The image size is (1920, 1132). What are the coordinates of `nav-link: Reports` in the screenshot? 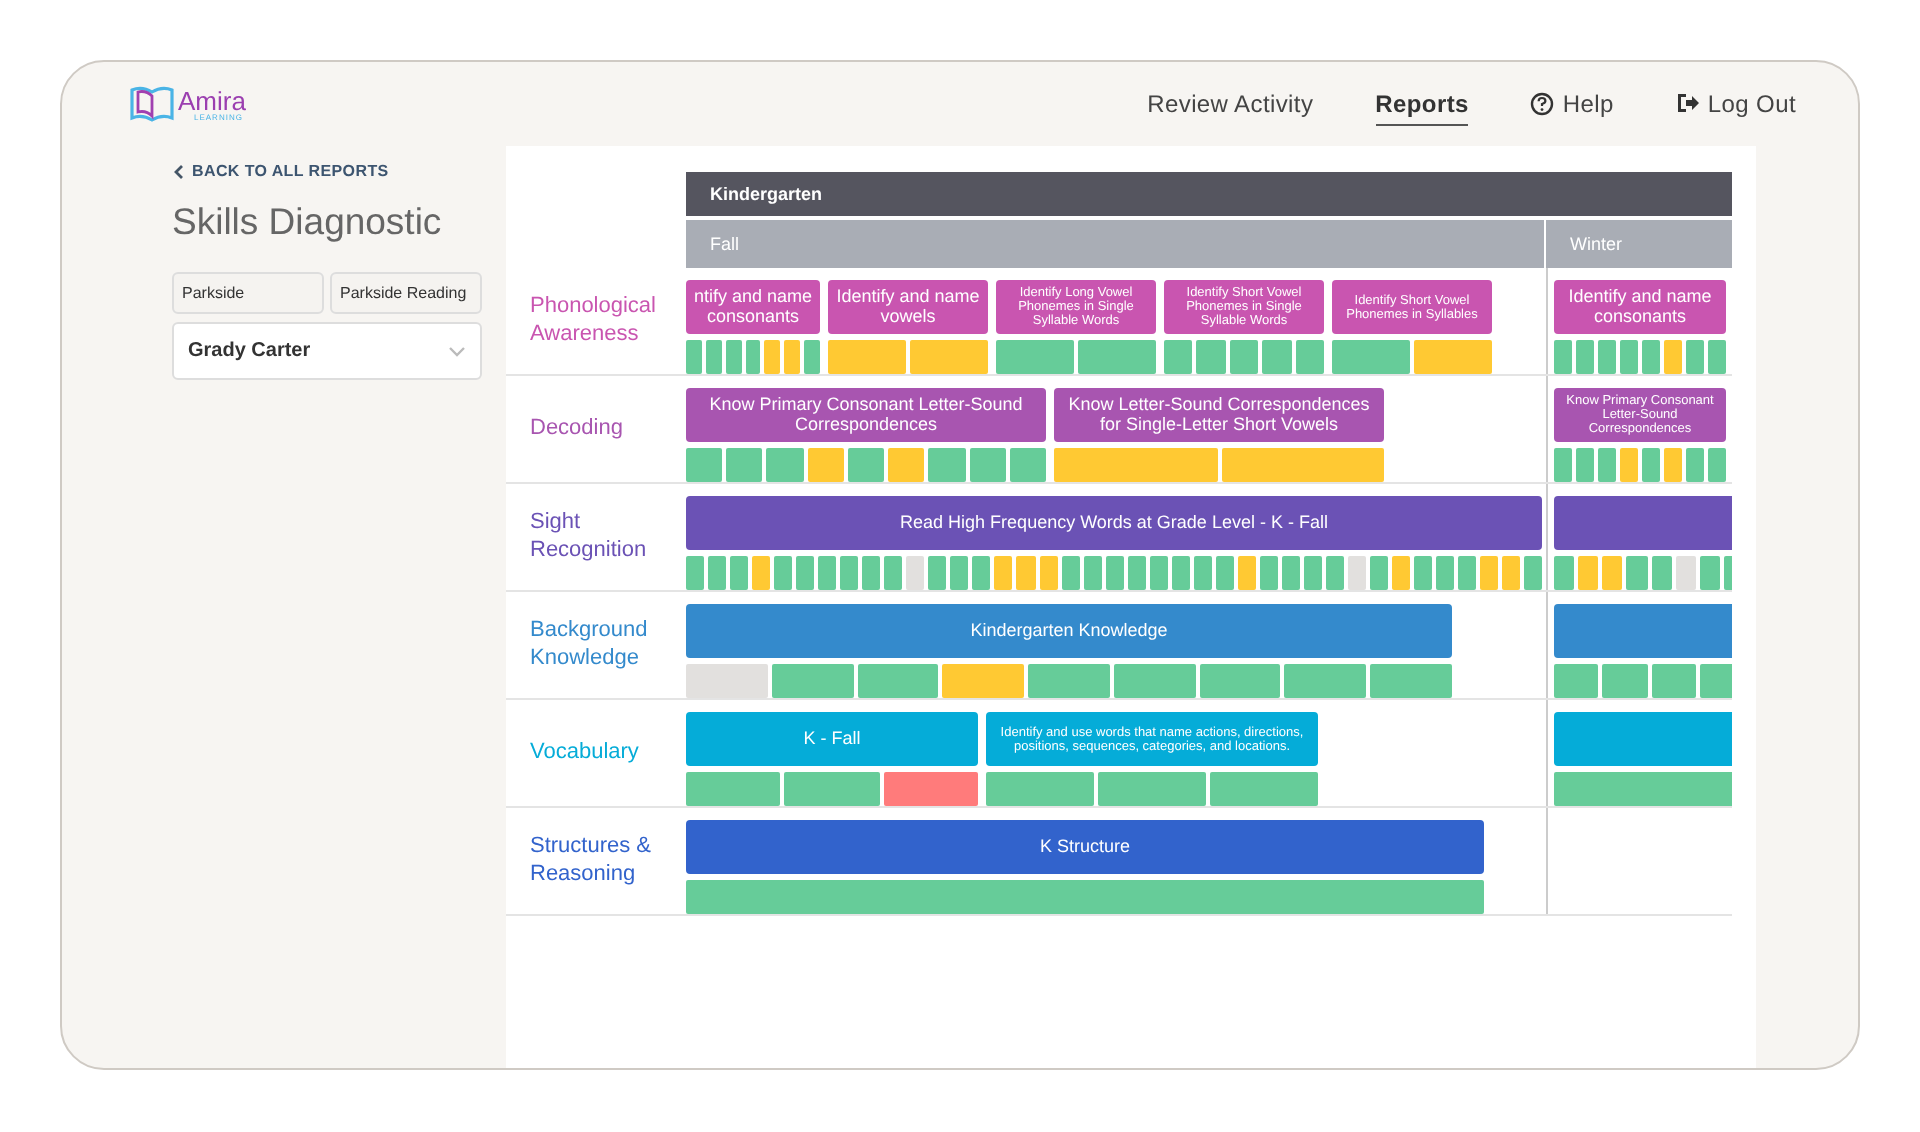 It's located at (1422, 104).